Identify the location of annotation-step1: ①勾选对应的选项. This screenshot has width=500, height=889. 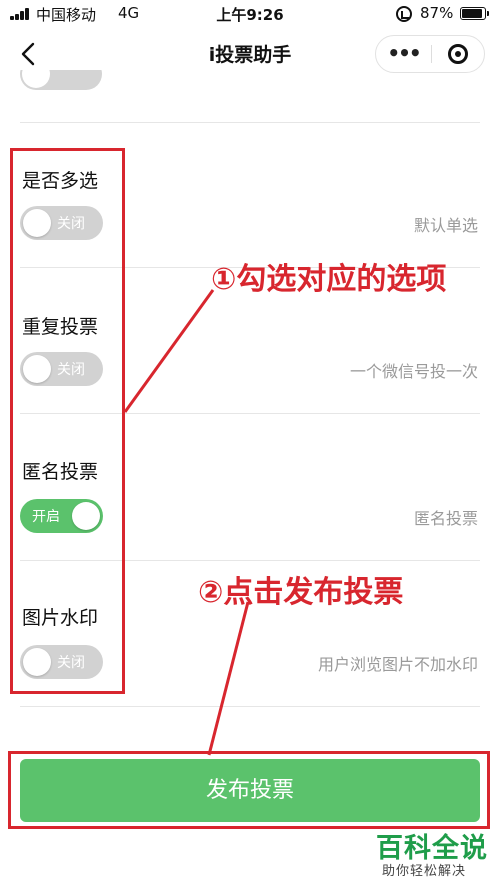
(329, 279).